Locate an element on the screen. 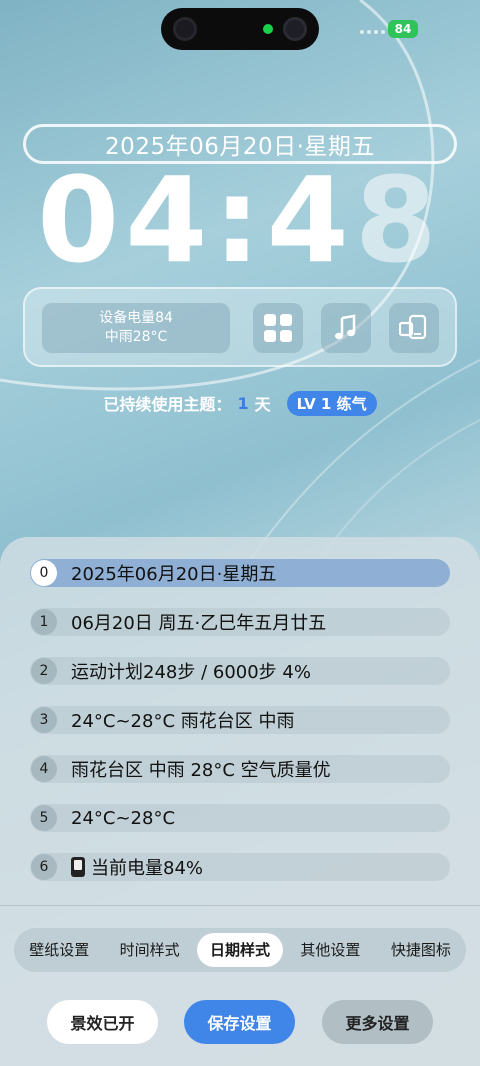 Image resolution: width=480 pixels, height=1066 pixels. usage-suffix: 天 is located at coordinates (262, 404).